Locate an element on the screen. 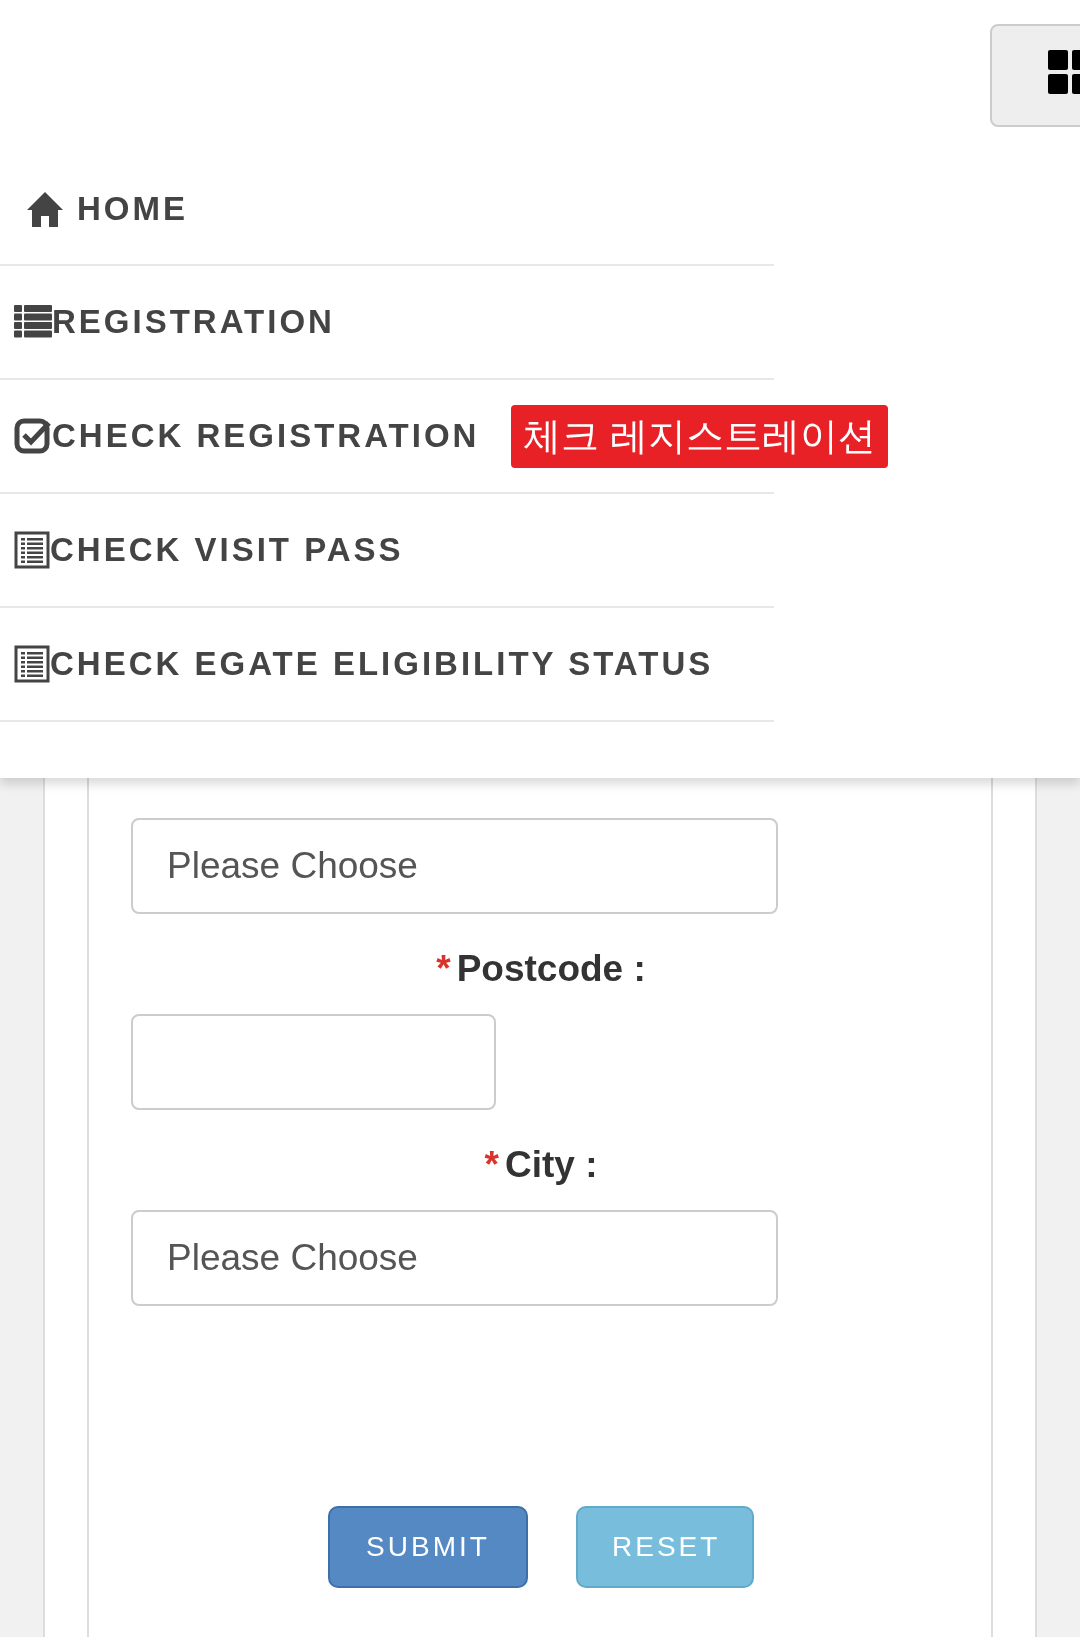  menu-item: CHECK REGISTRATION is located at coordinates (247, 436).